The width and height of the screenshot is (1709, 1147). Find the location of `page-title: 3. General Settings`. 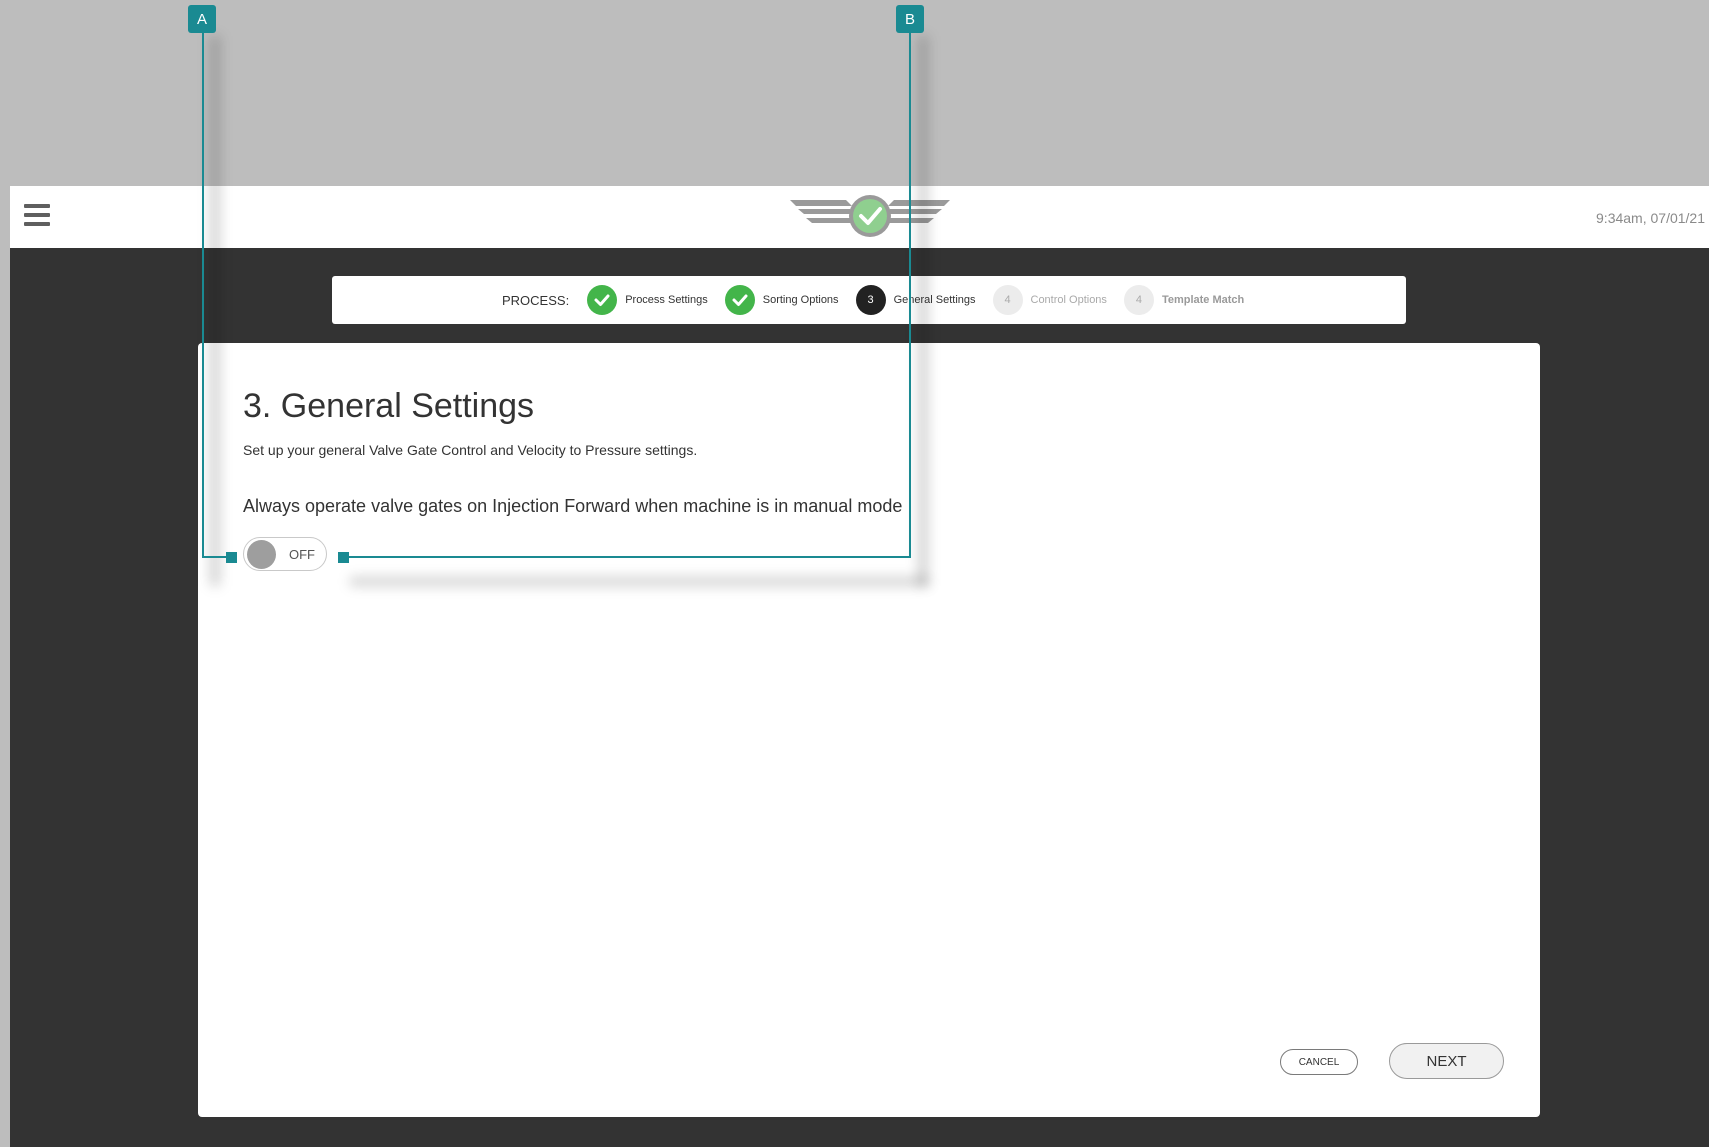

page-title: 3. General Settings is located at coordinates (389, 406).